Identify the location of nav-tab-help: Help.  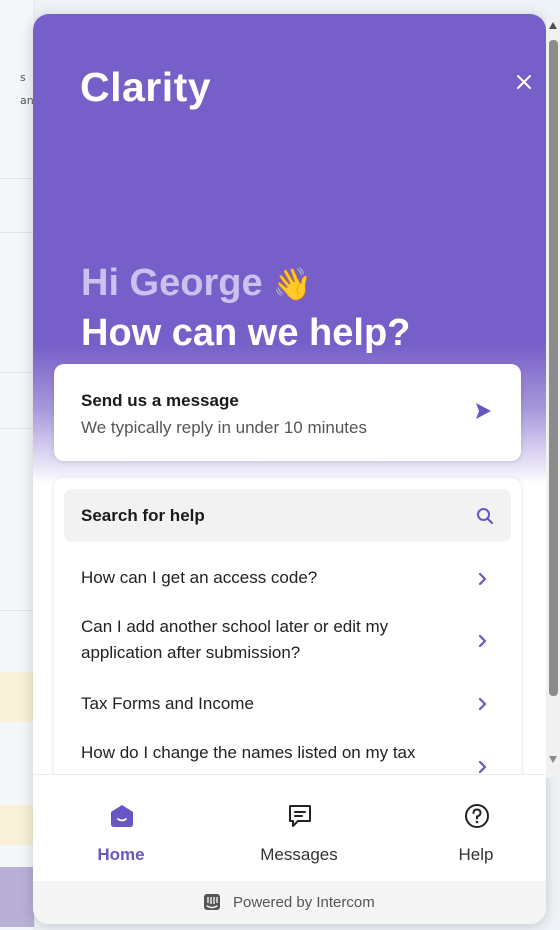
(476, 828).